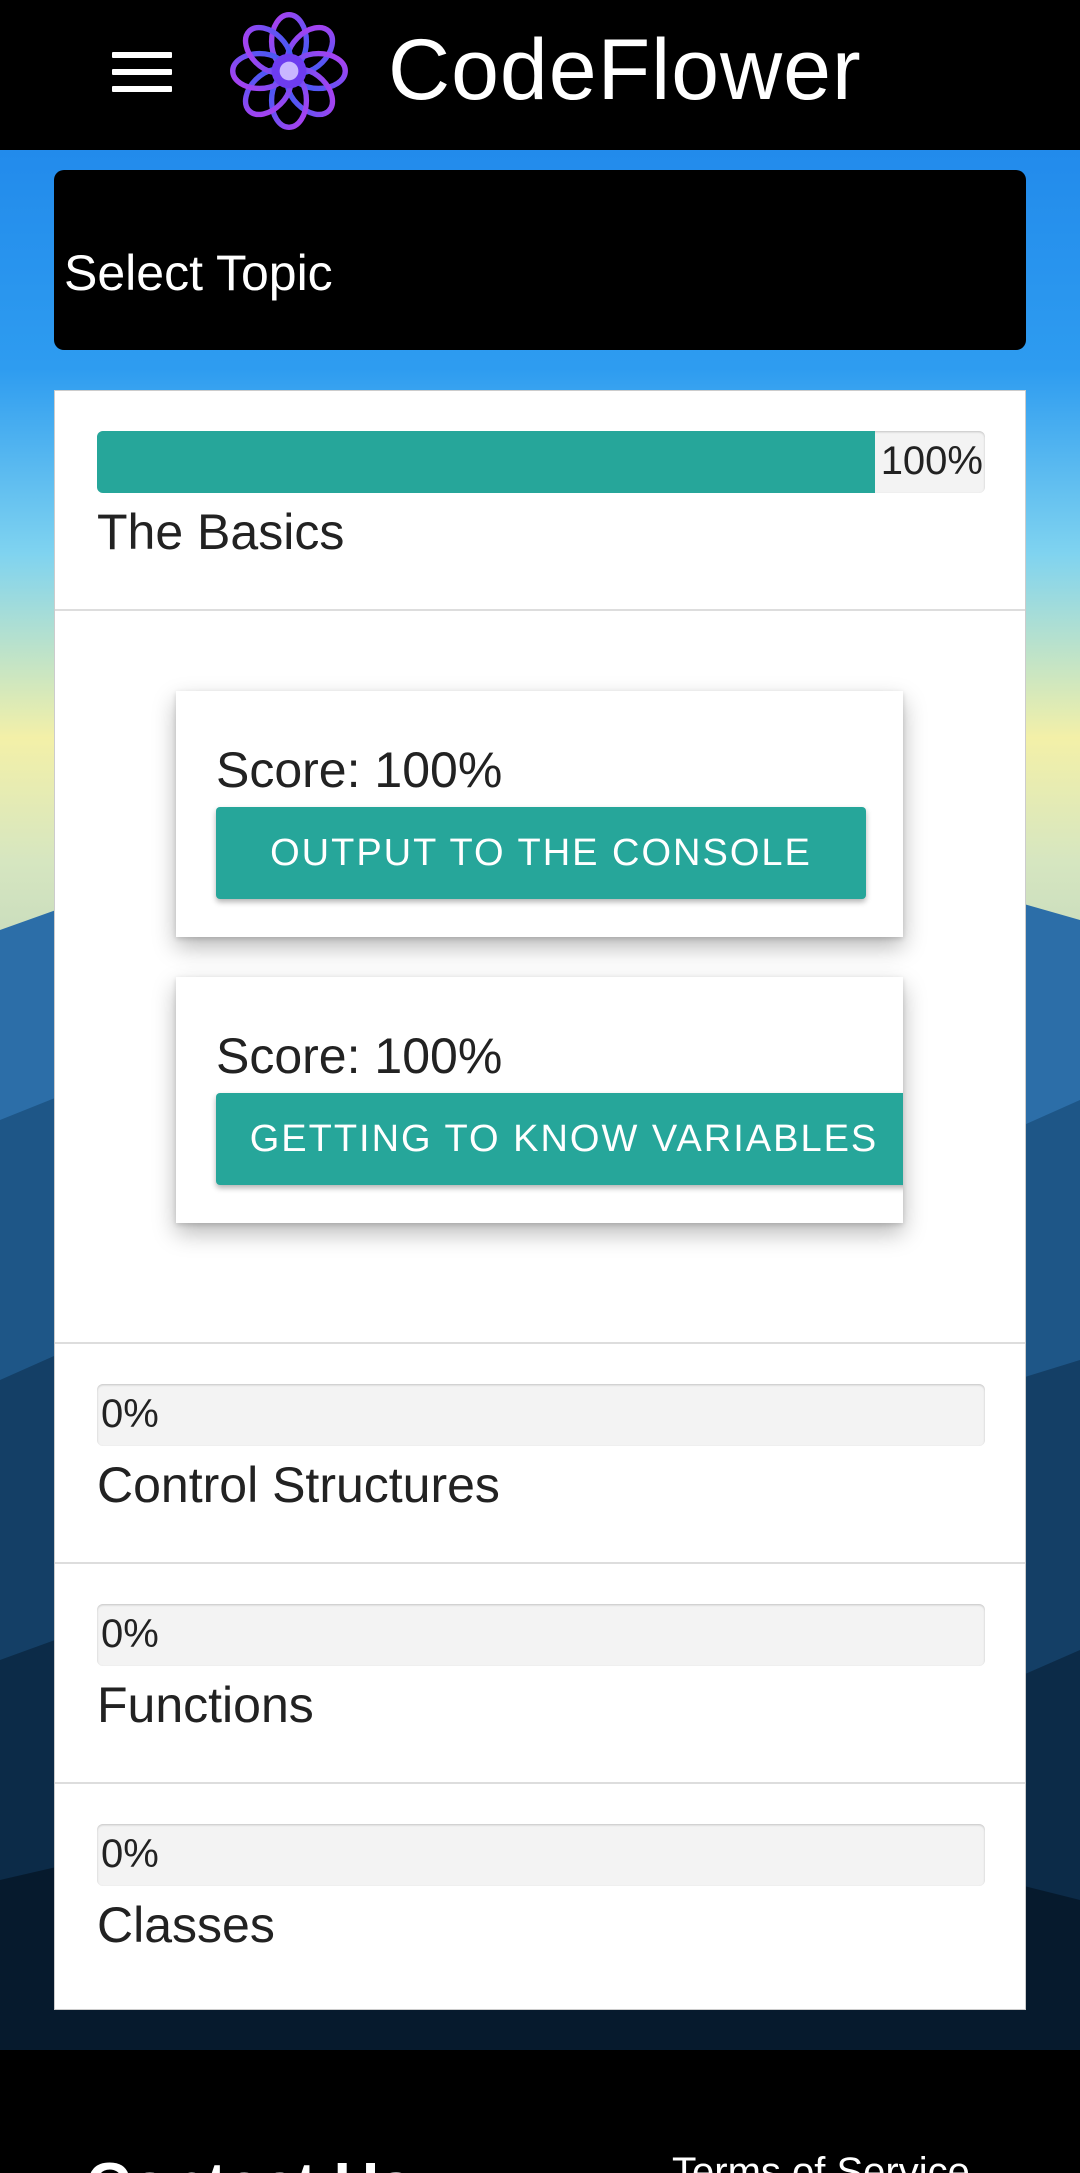 This screenshot has height=2173, width=1080. I want to click on progress-fill, so click(486, 462).